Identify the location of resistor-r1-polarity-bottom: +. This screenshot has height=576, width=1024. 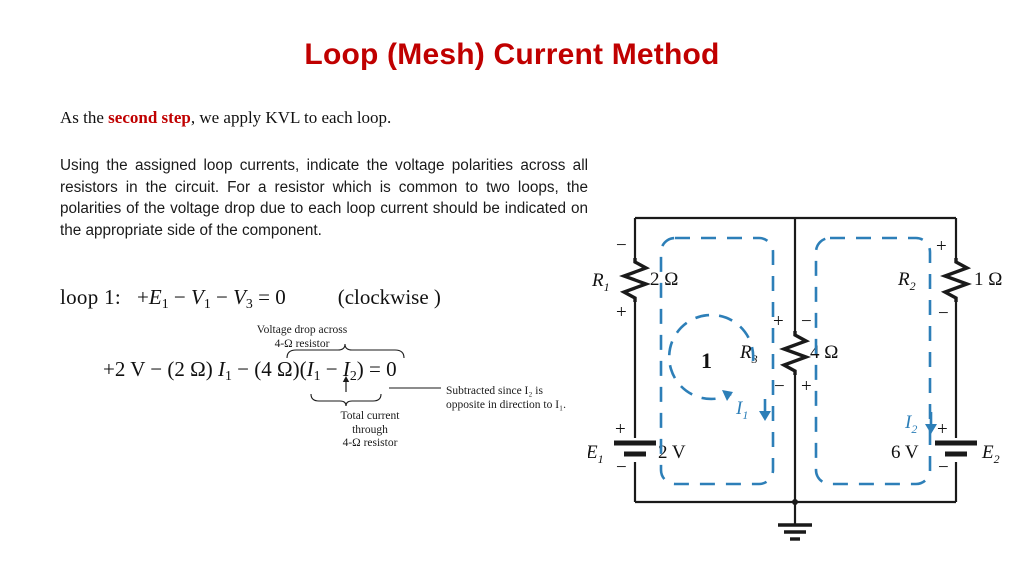
(621, 312).